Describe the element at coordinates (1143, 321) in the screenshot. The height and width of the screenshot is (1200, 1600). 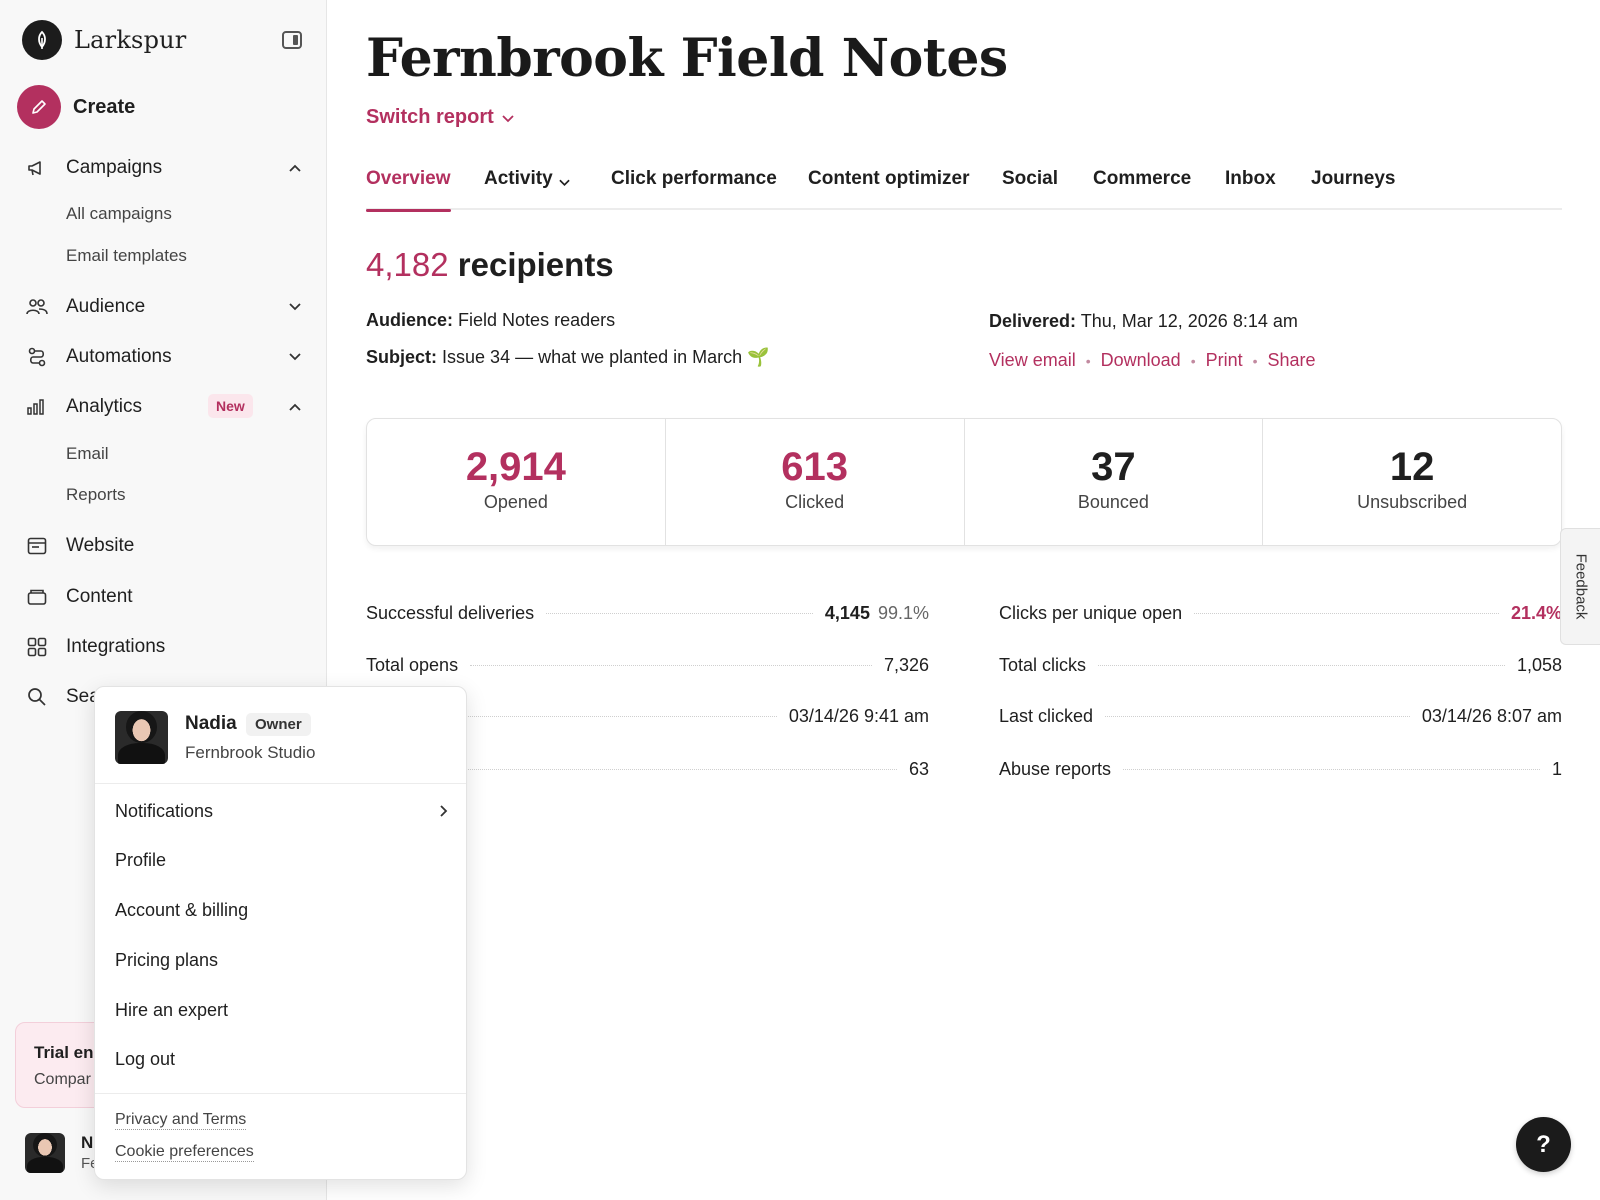
I see `delivered-line: Delivered: Thu, Mar 12, 2026 8:14 am` at that location.